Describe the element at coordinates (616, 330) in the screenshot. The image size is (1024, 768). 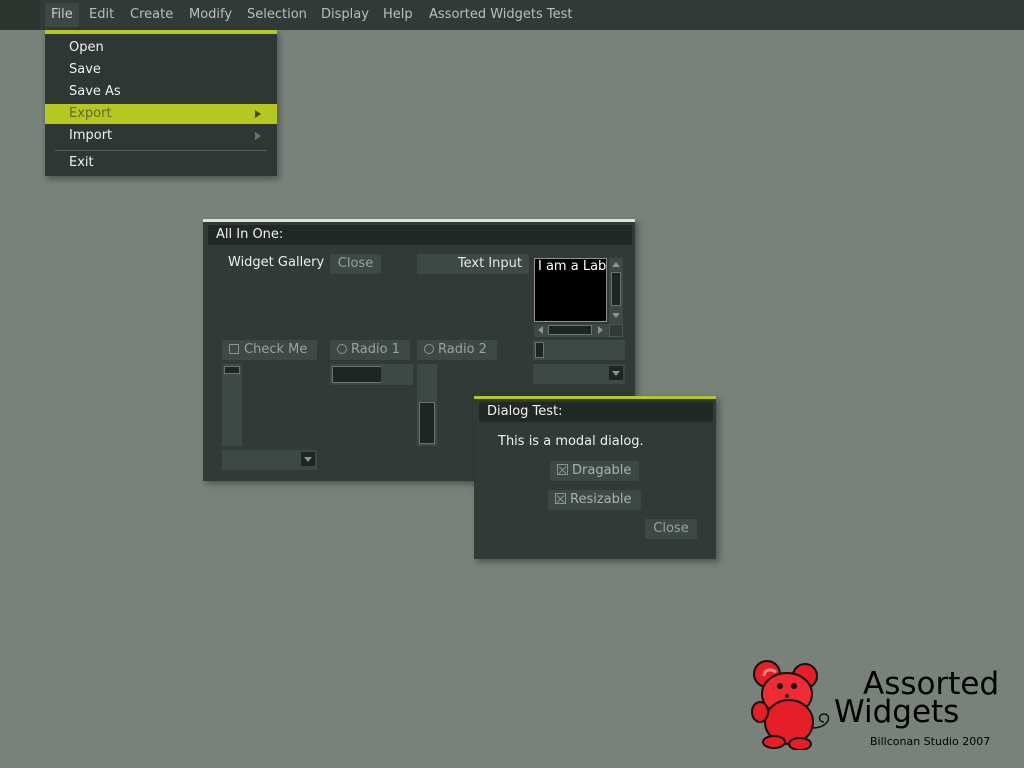
I see `scroll-corner` at that location.